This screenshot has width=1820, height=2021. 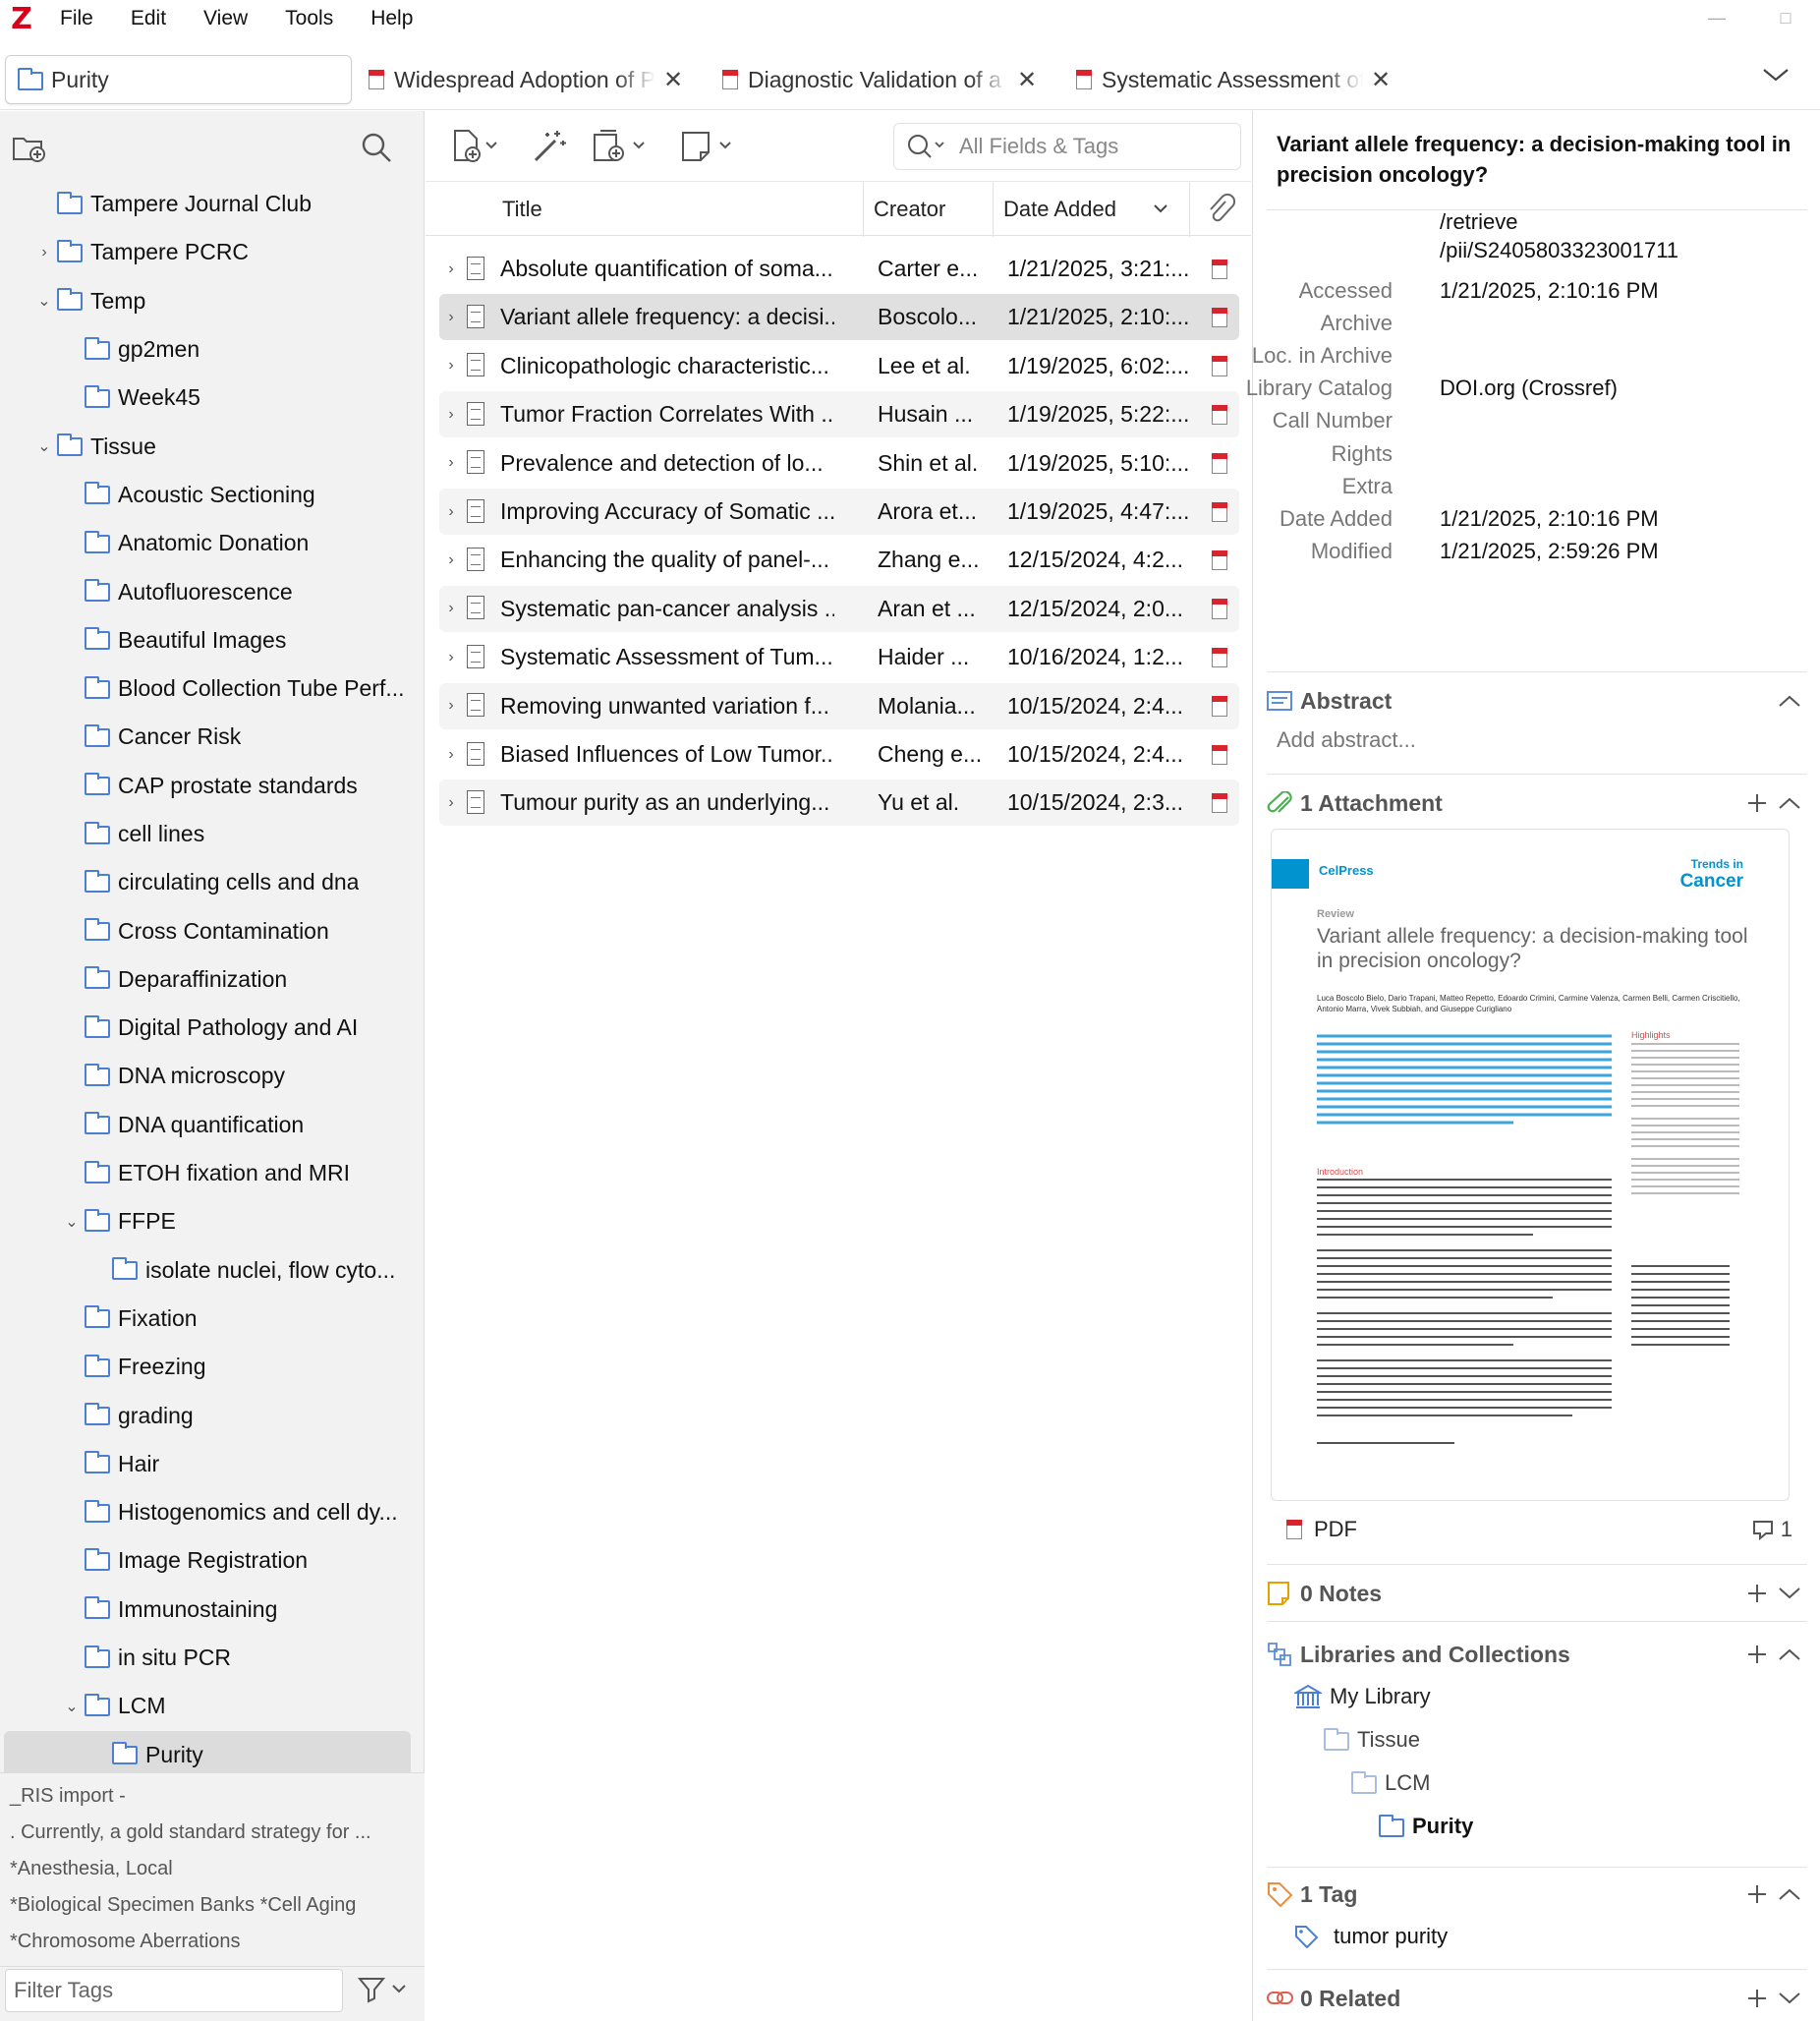 I want to click on collection-path-lcm: LCM, so click(x=1389, y=1783).